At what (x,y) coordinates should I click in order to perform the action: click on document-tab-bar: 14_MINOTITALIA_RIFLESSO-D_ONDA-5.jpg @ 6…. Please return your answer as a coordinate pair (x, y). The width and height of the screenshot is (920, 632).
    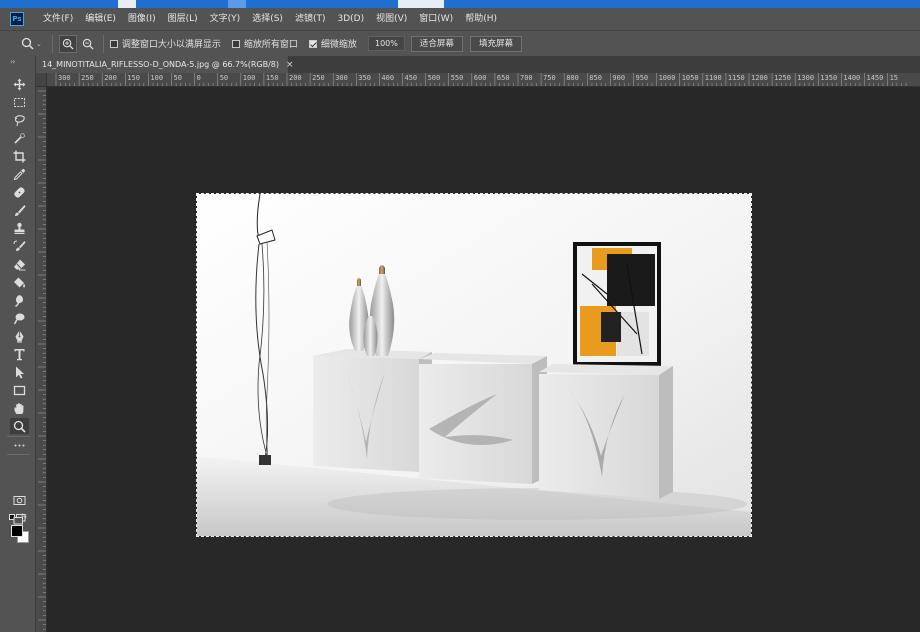
    Looking at the image, I should click on (478, 64).